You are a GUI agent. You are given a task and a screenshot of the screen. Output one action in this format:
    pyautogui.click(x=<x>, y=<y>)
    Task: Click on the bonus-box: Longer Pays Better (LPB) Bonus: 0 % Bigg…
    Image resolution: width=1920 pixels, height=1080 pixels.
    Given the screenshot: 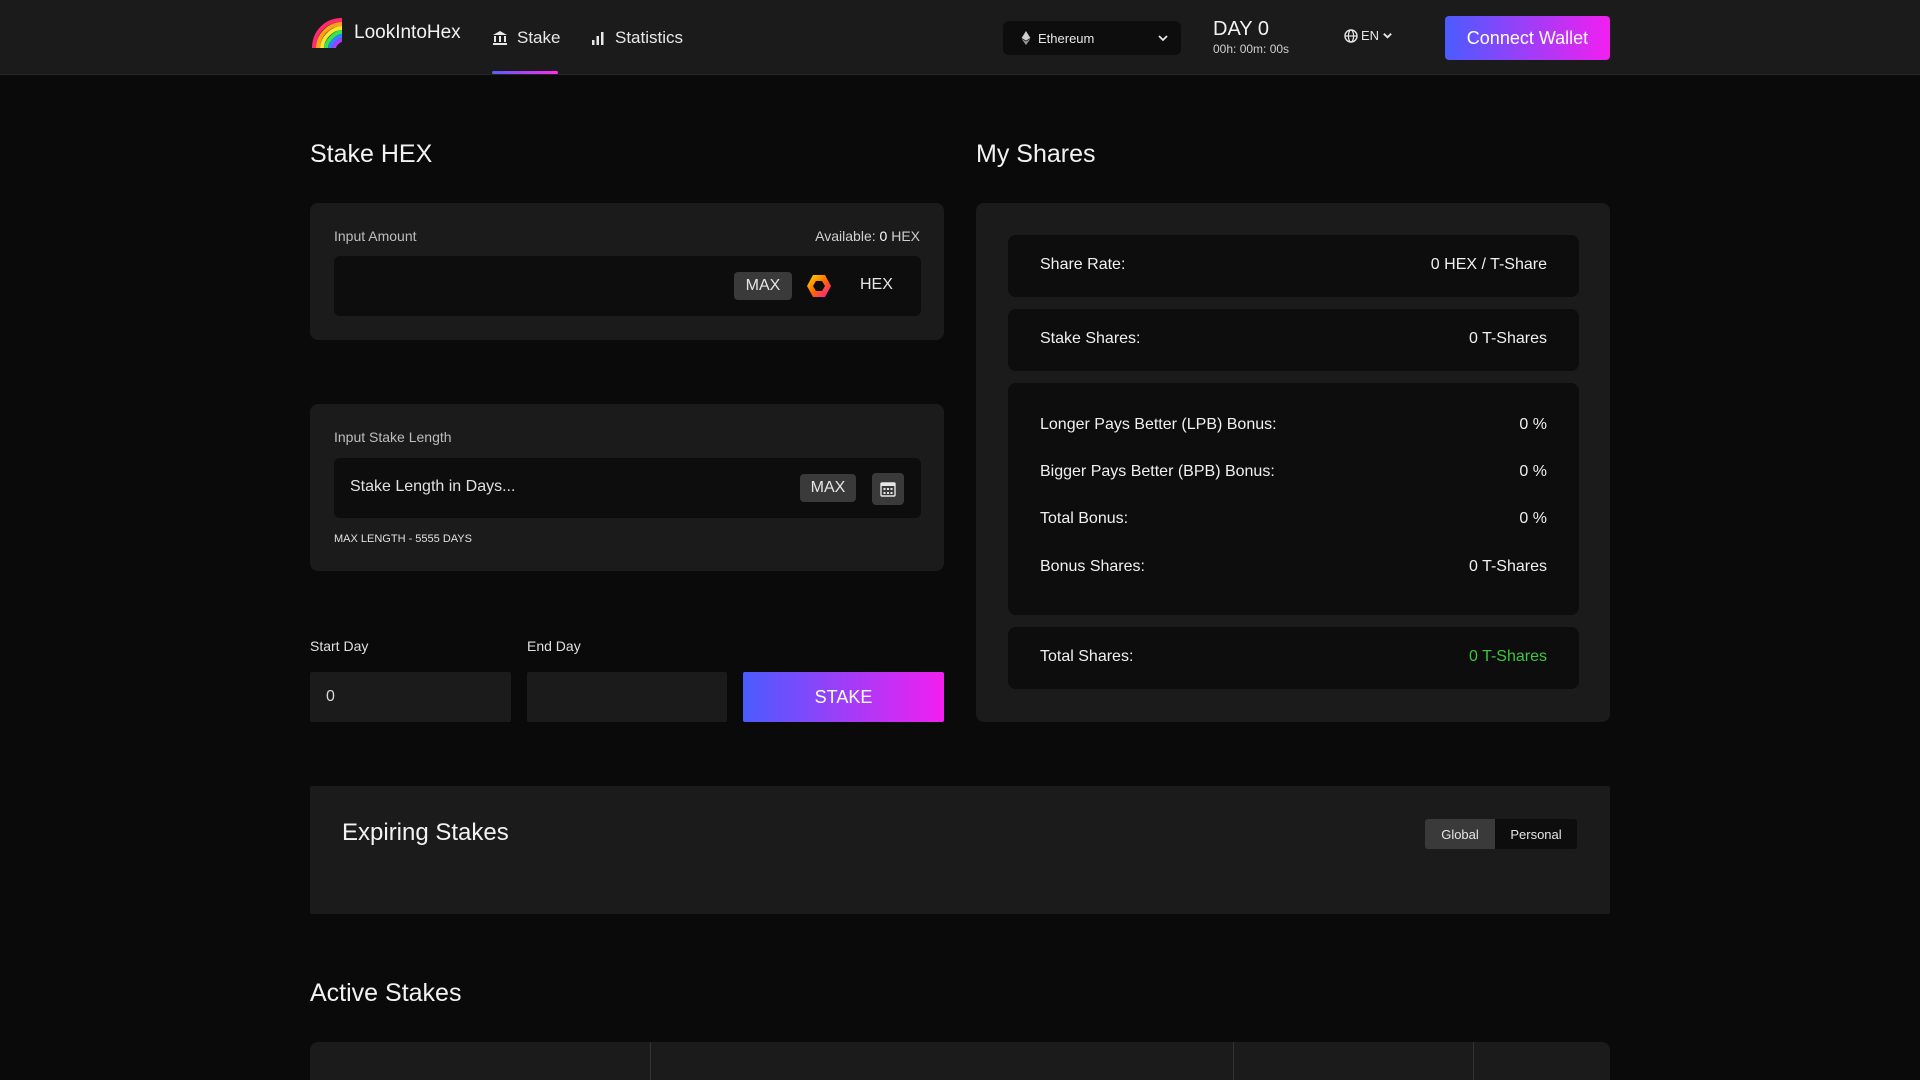 What is the action you would take?
    pyautogui.click(x=1293, y=499)
    